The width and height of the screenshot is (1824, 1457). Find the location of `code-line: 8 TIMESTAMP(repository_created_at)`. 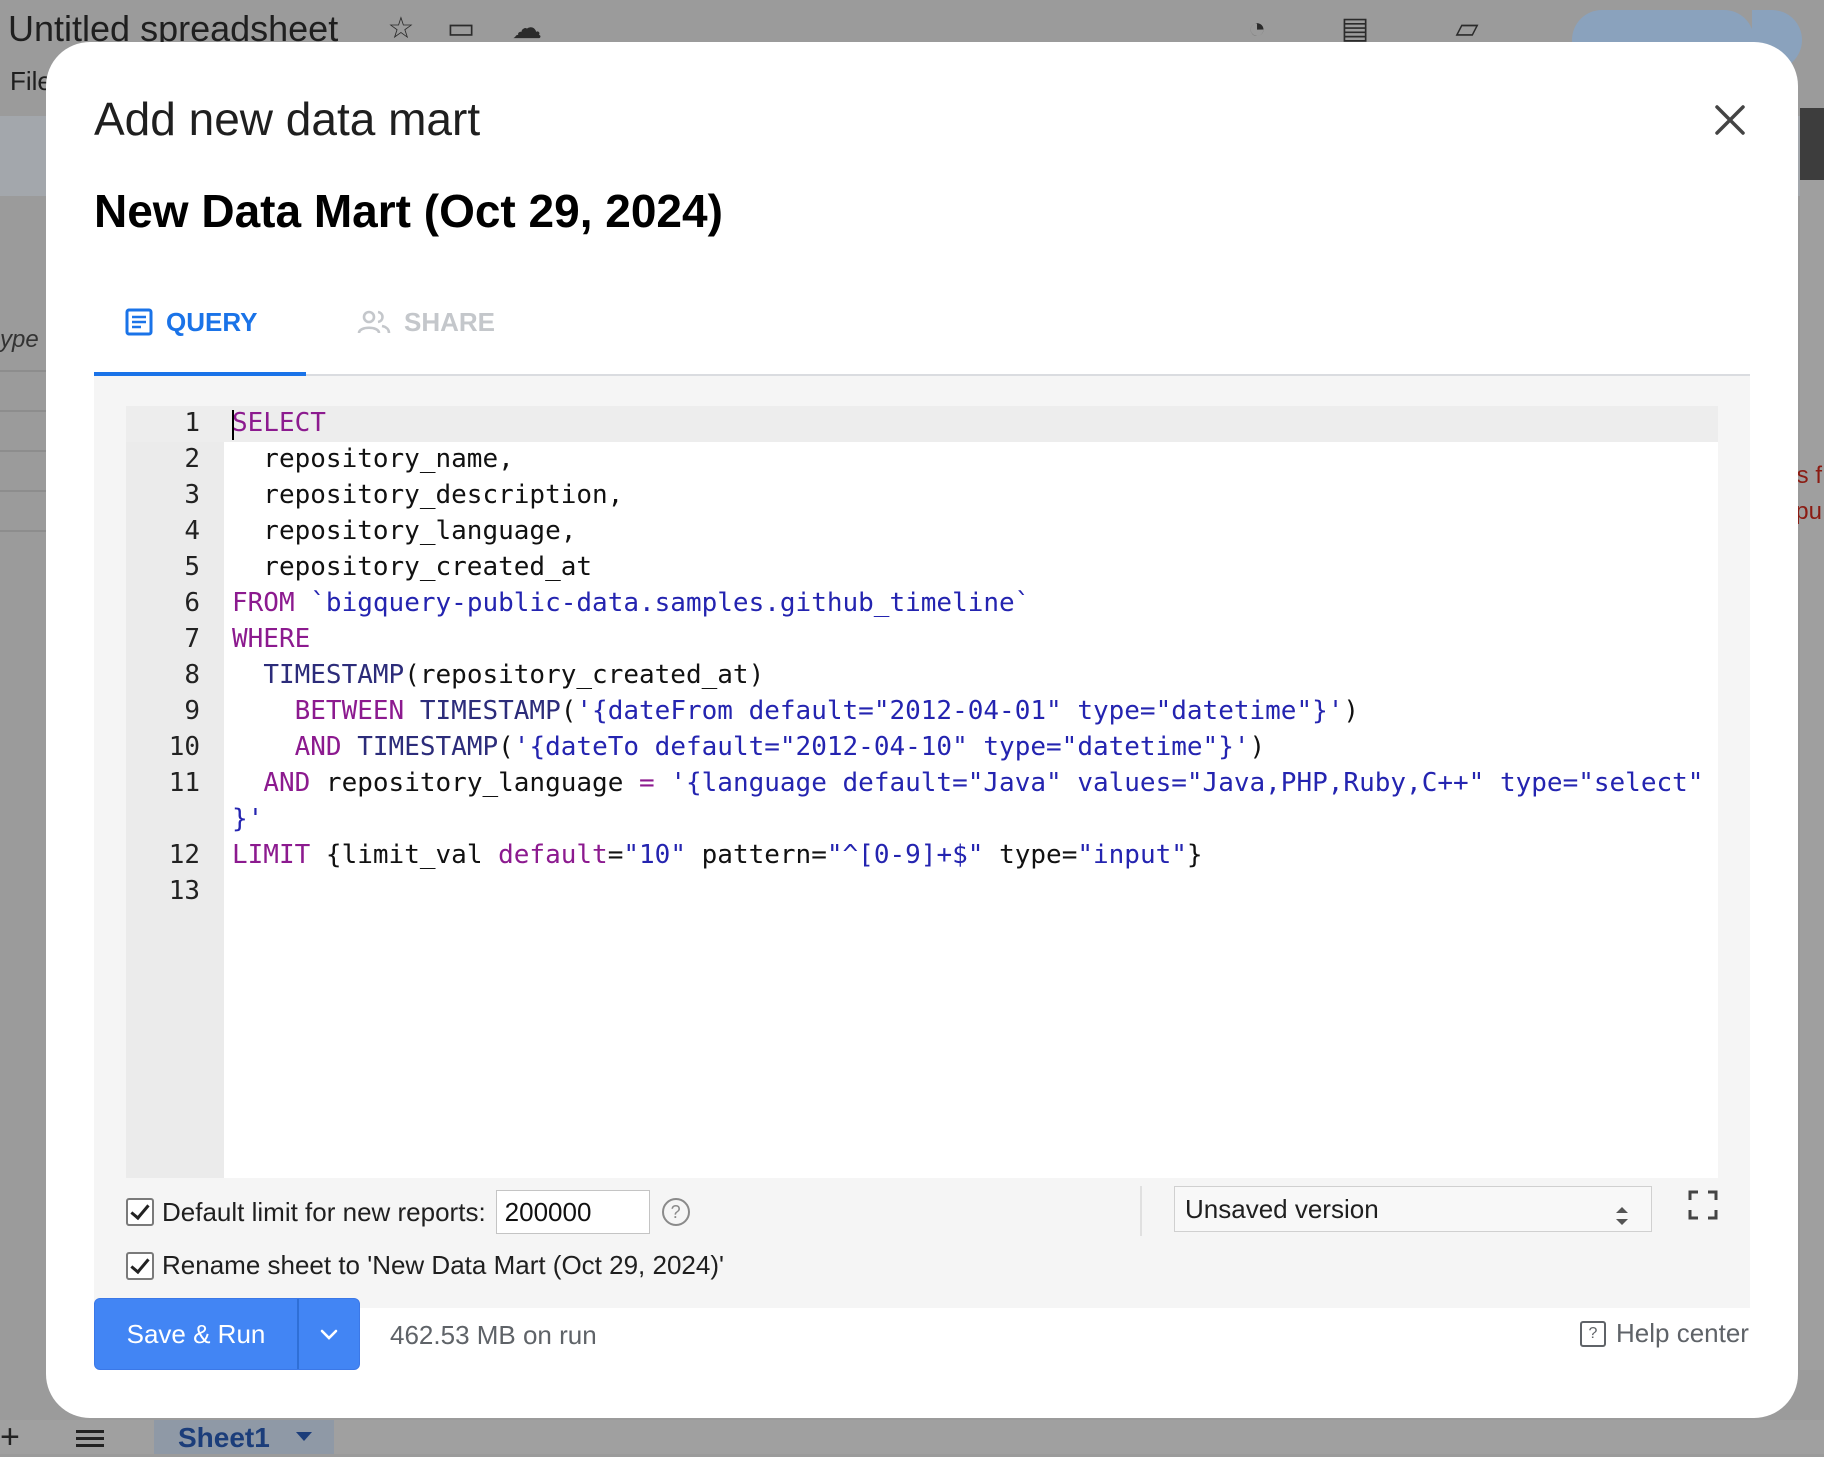

code-line: 8 TIMESTAMP(repository_created_at) is located at coordinates (922, 676).